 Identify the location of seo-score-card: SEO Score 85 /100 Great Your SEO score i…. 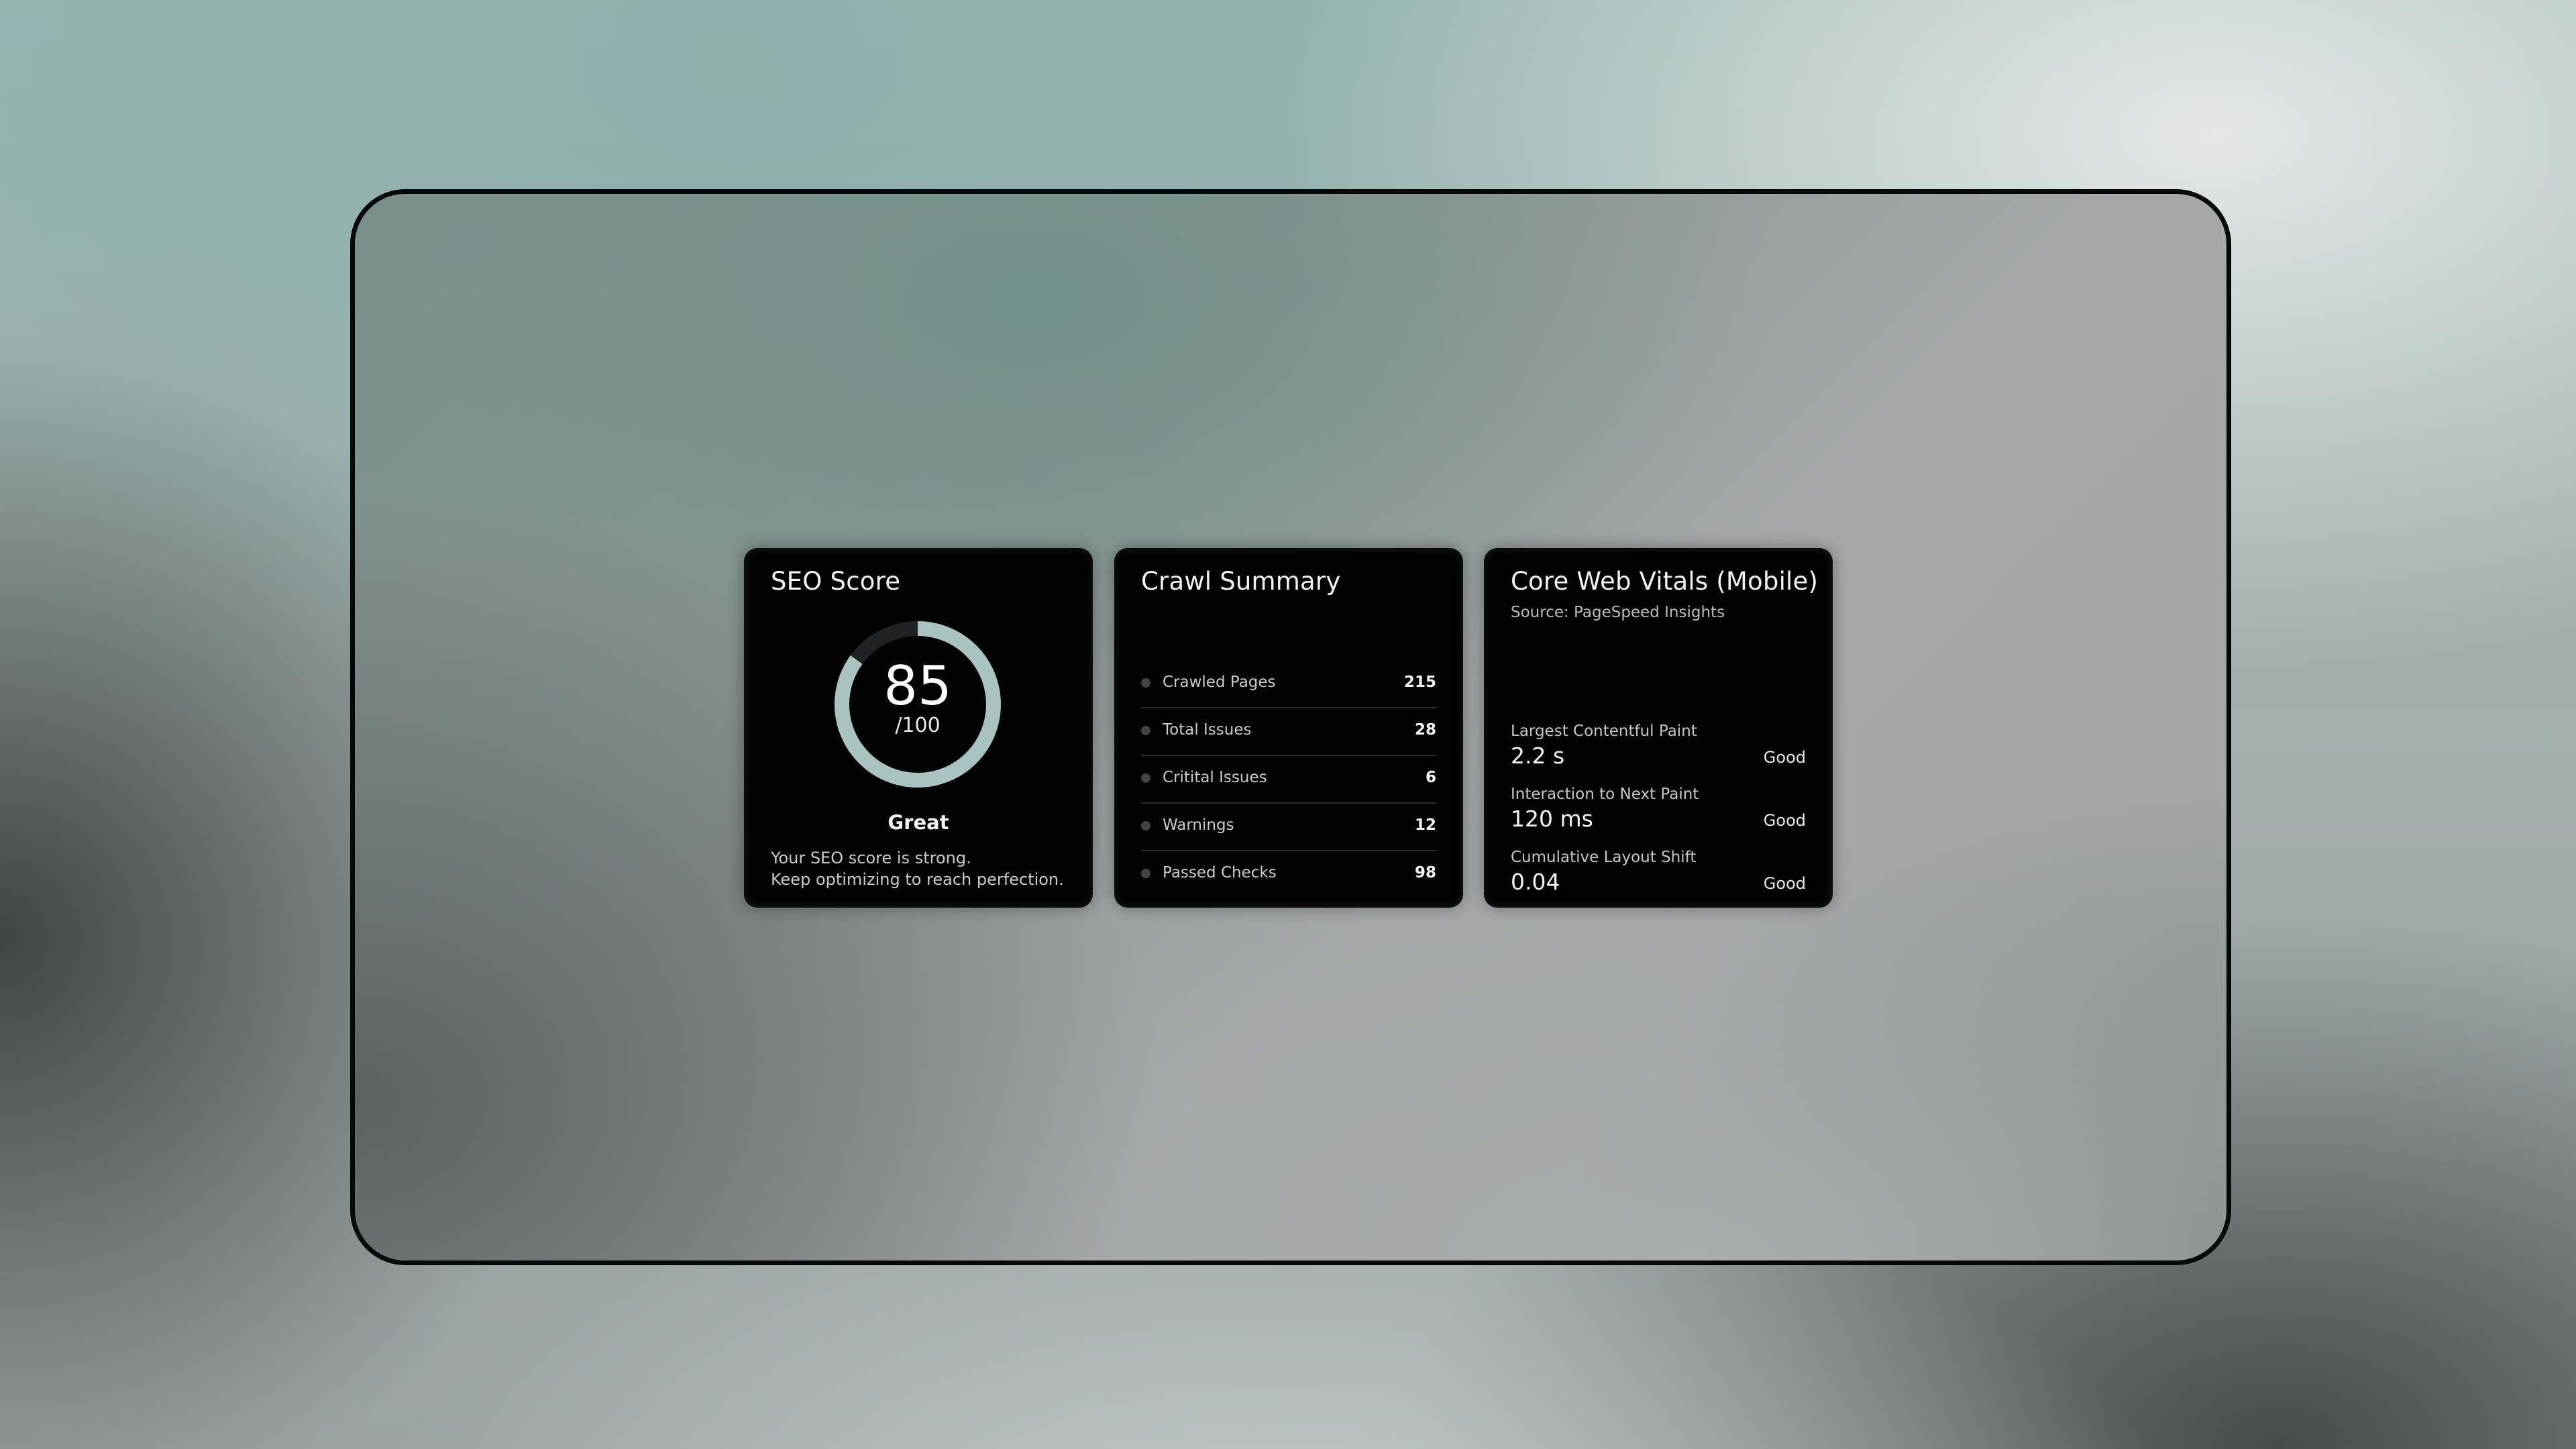
(918, 728).